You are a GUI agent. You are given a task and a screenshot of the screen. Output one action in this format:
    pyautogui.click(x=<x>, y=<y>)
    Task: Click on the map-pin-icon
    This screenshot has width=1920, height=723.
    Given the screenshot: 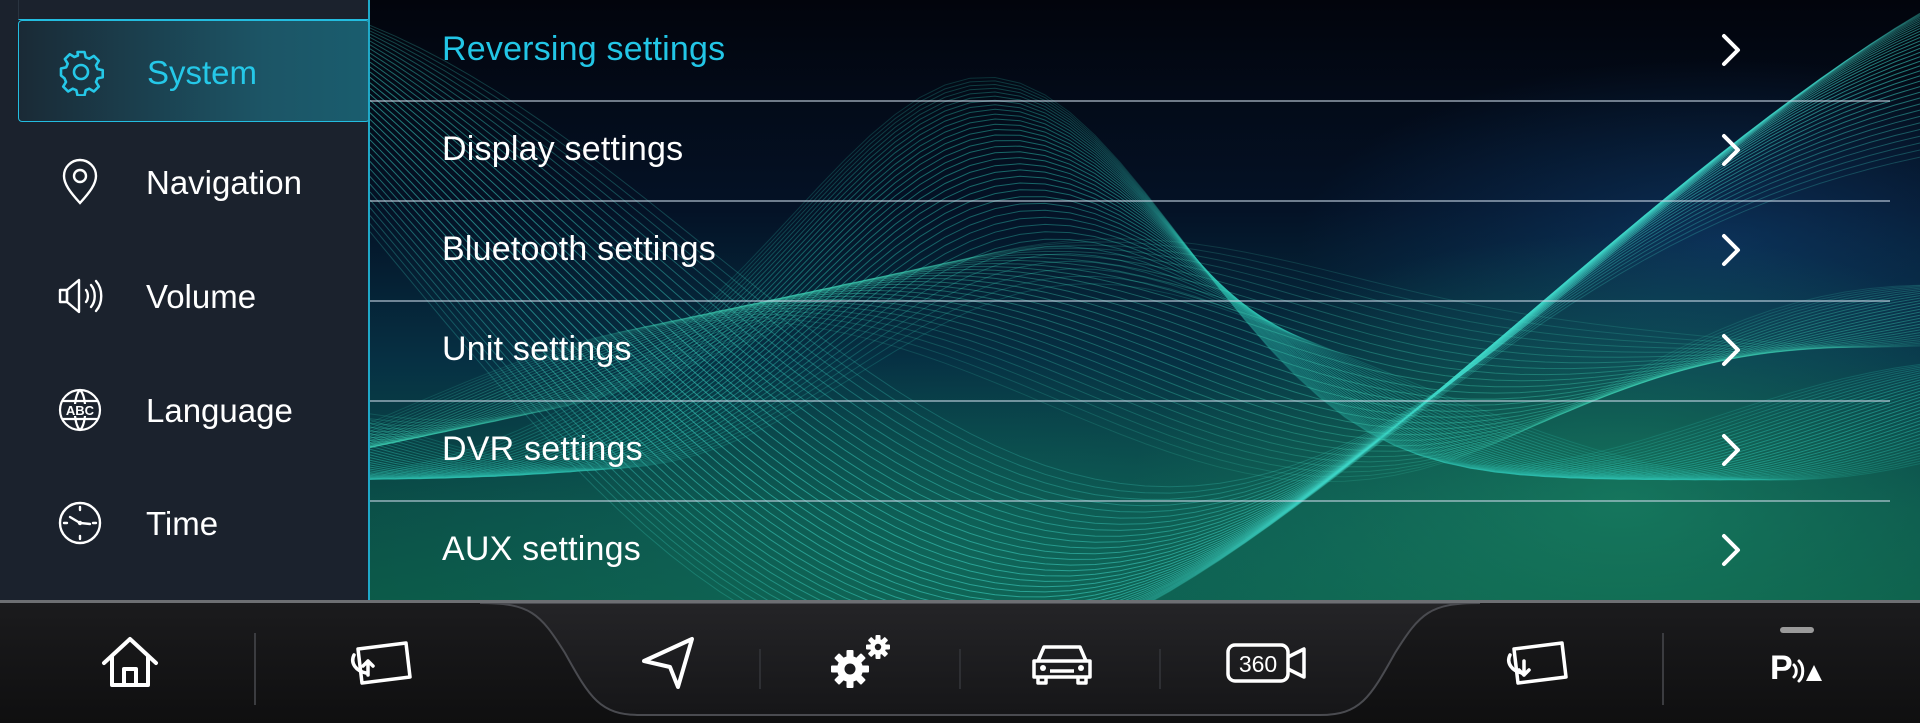 What is the action you would take?
    pyautogui.click(x=80, y=181)
    